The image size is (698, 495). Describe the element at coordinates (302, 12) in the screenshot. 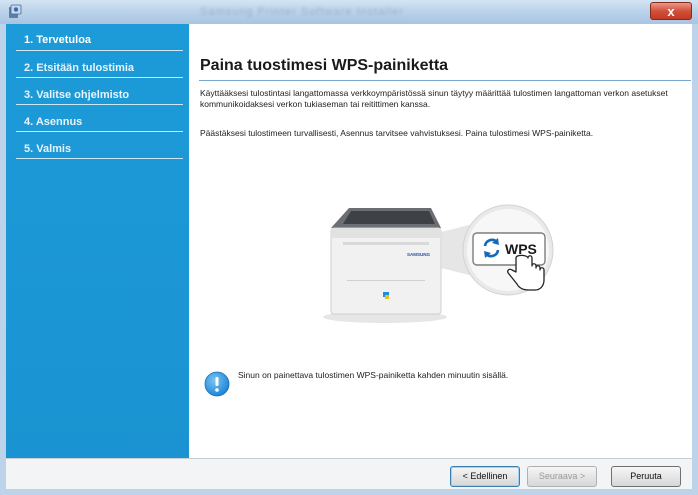

I see `window-title: Samsung Printer Software Installer` at that location.